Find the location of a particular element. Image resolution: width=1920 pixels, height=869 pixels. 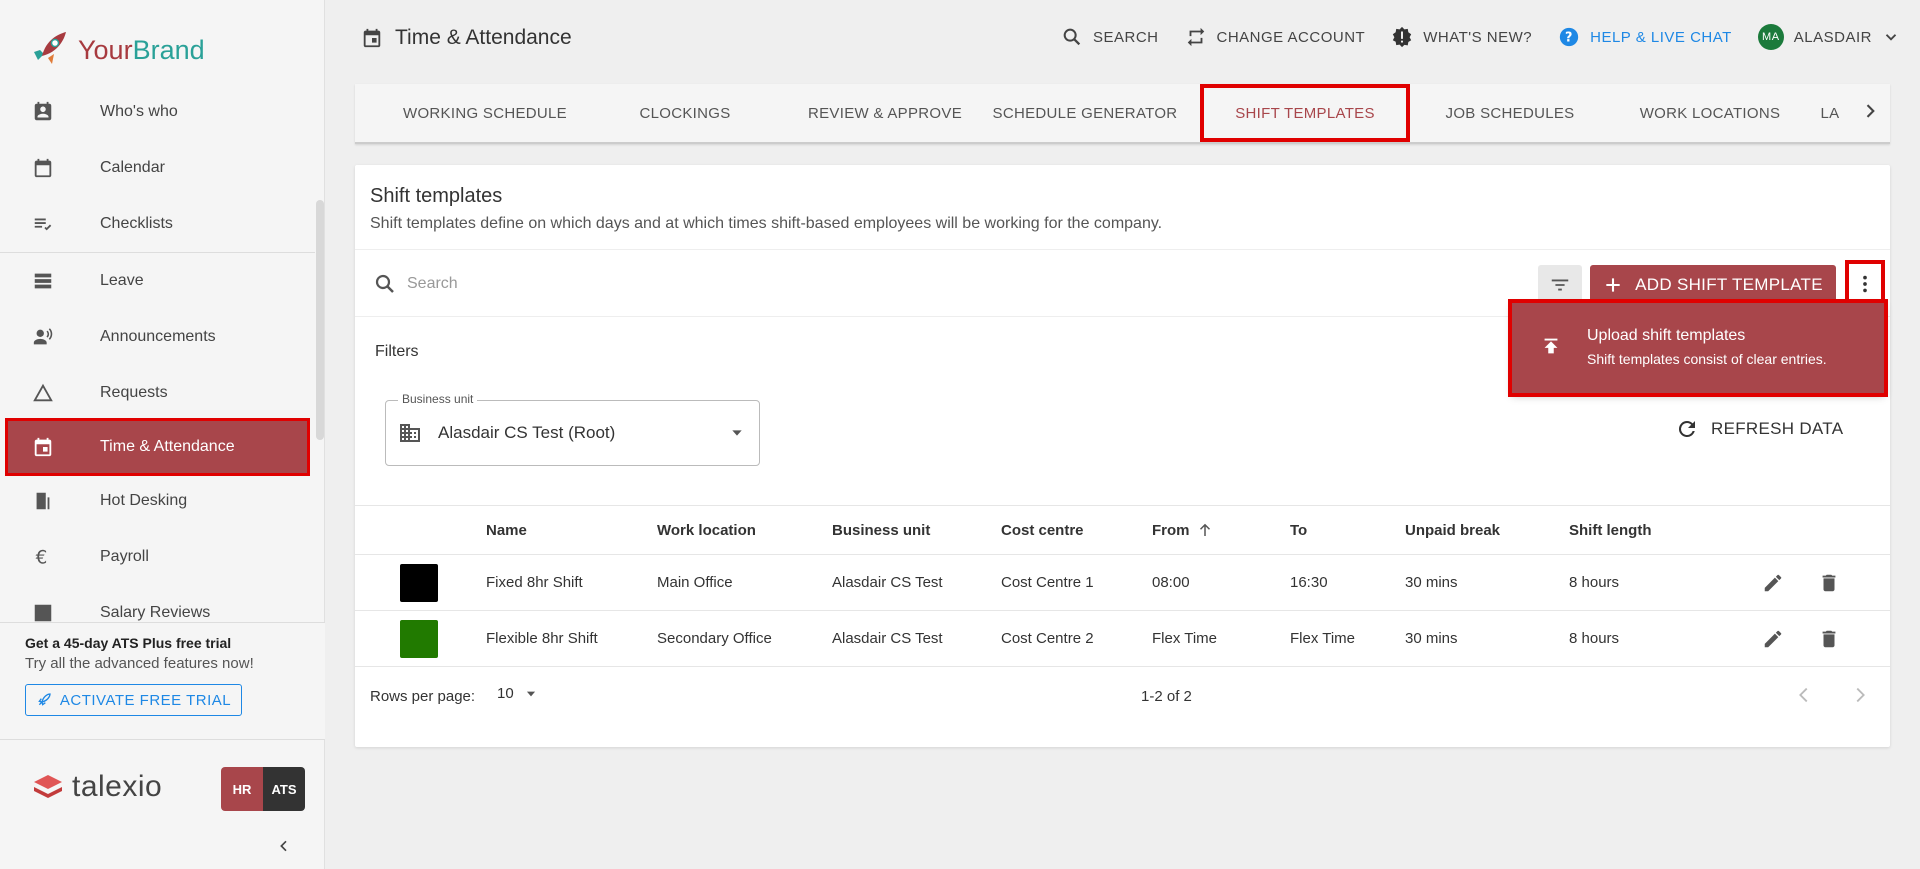

color-swatch-cell is located at coordinates (419, 638).